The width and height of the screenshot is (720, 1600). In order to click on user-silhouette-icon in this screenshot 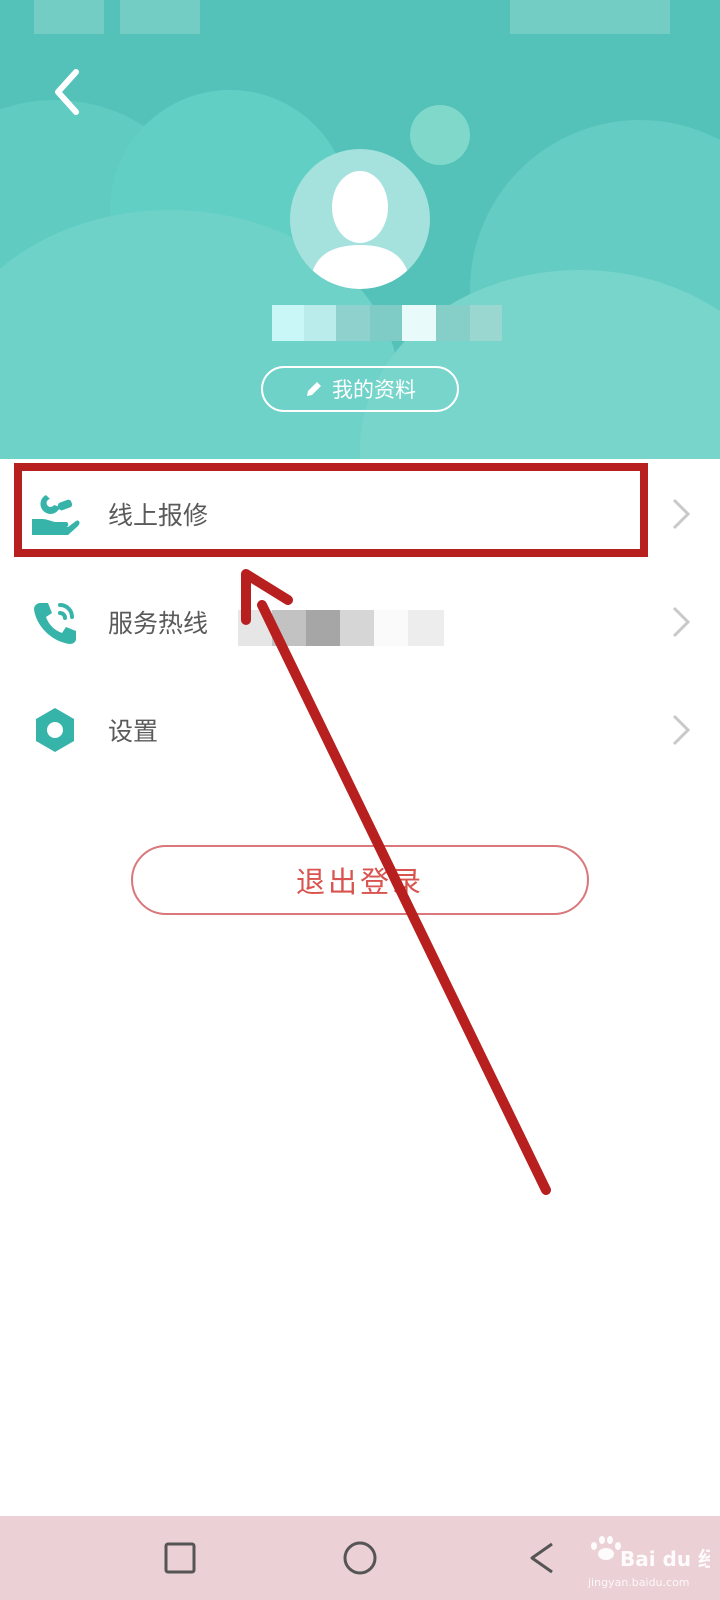, I will do `click(360, 230)`.